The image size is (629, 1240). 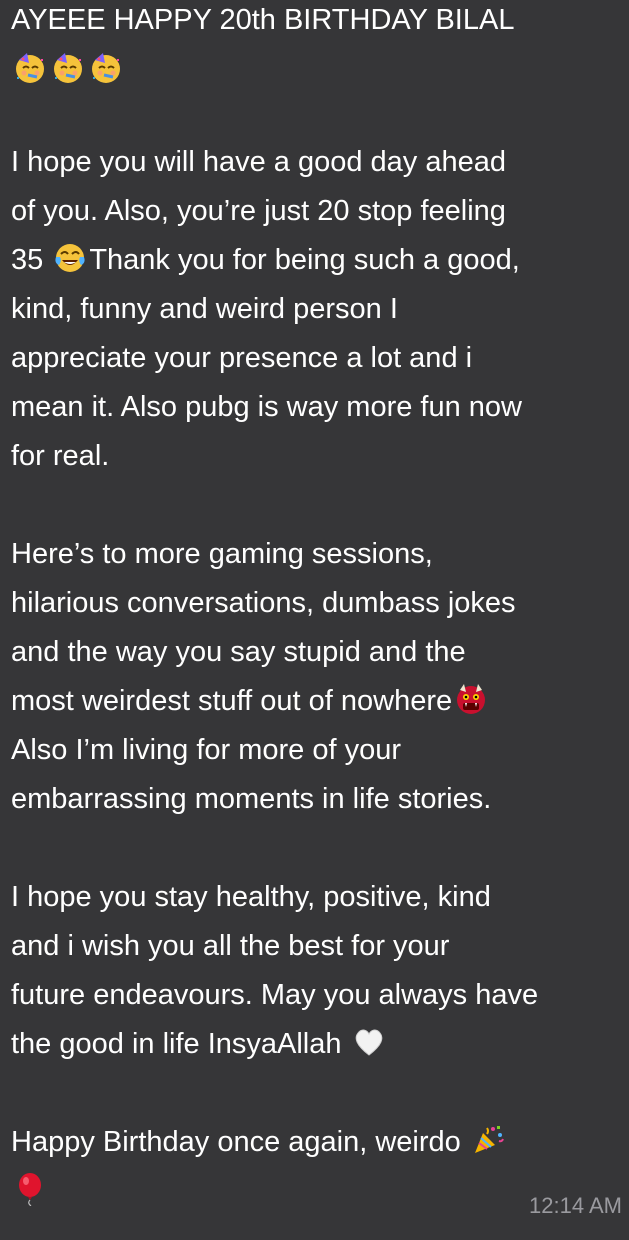 I want to click on message-line: and the way you say stupid and the, so click(x=238, y=652).